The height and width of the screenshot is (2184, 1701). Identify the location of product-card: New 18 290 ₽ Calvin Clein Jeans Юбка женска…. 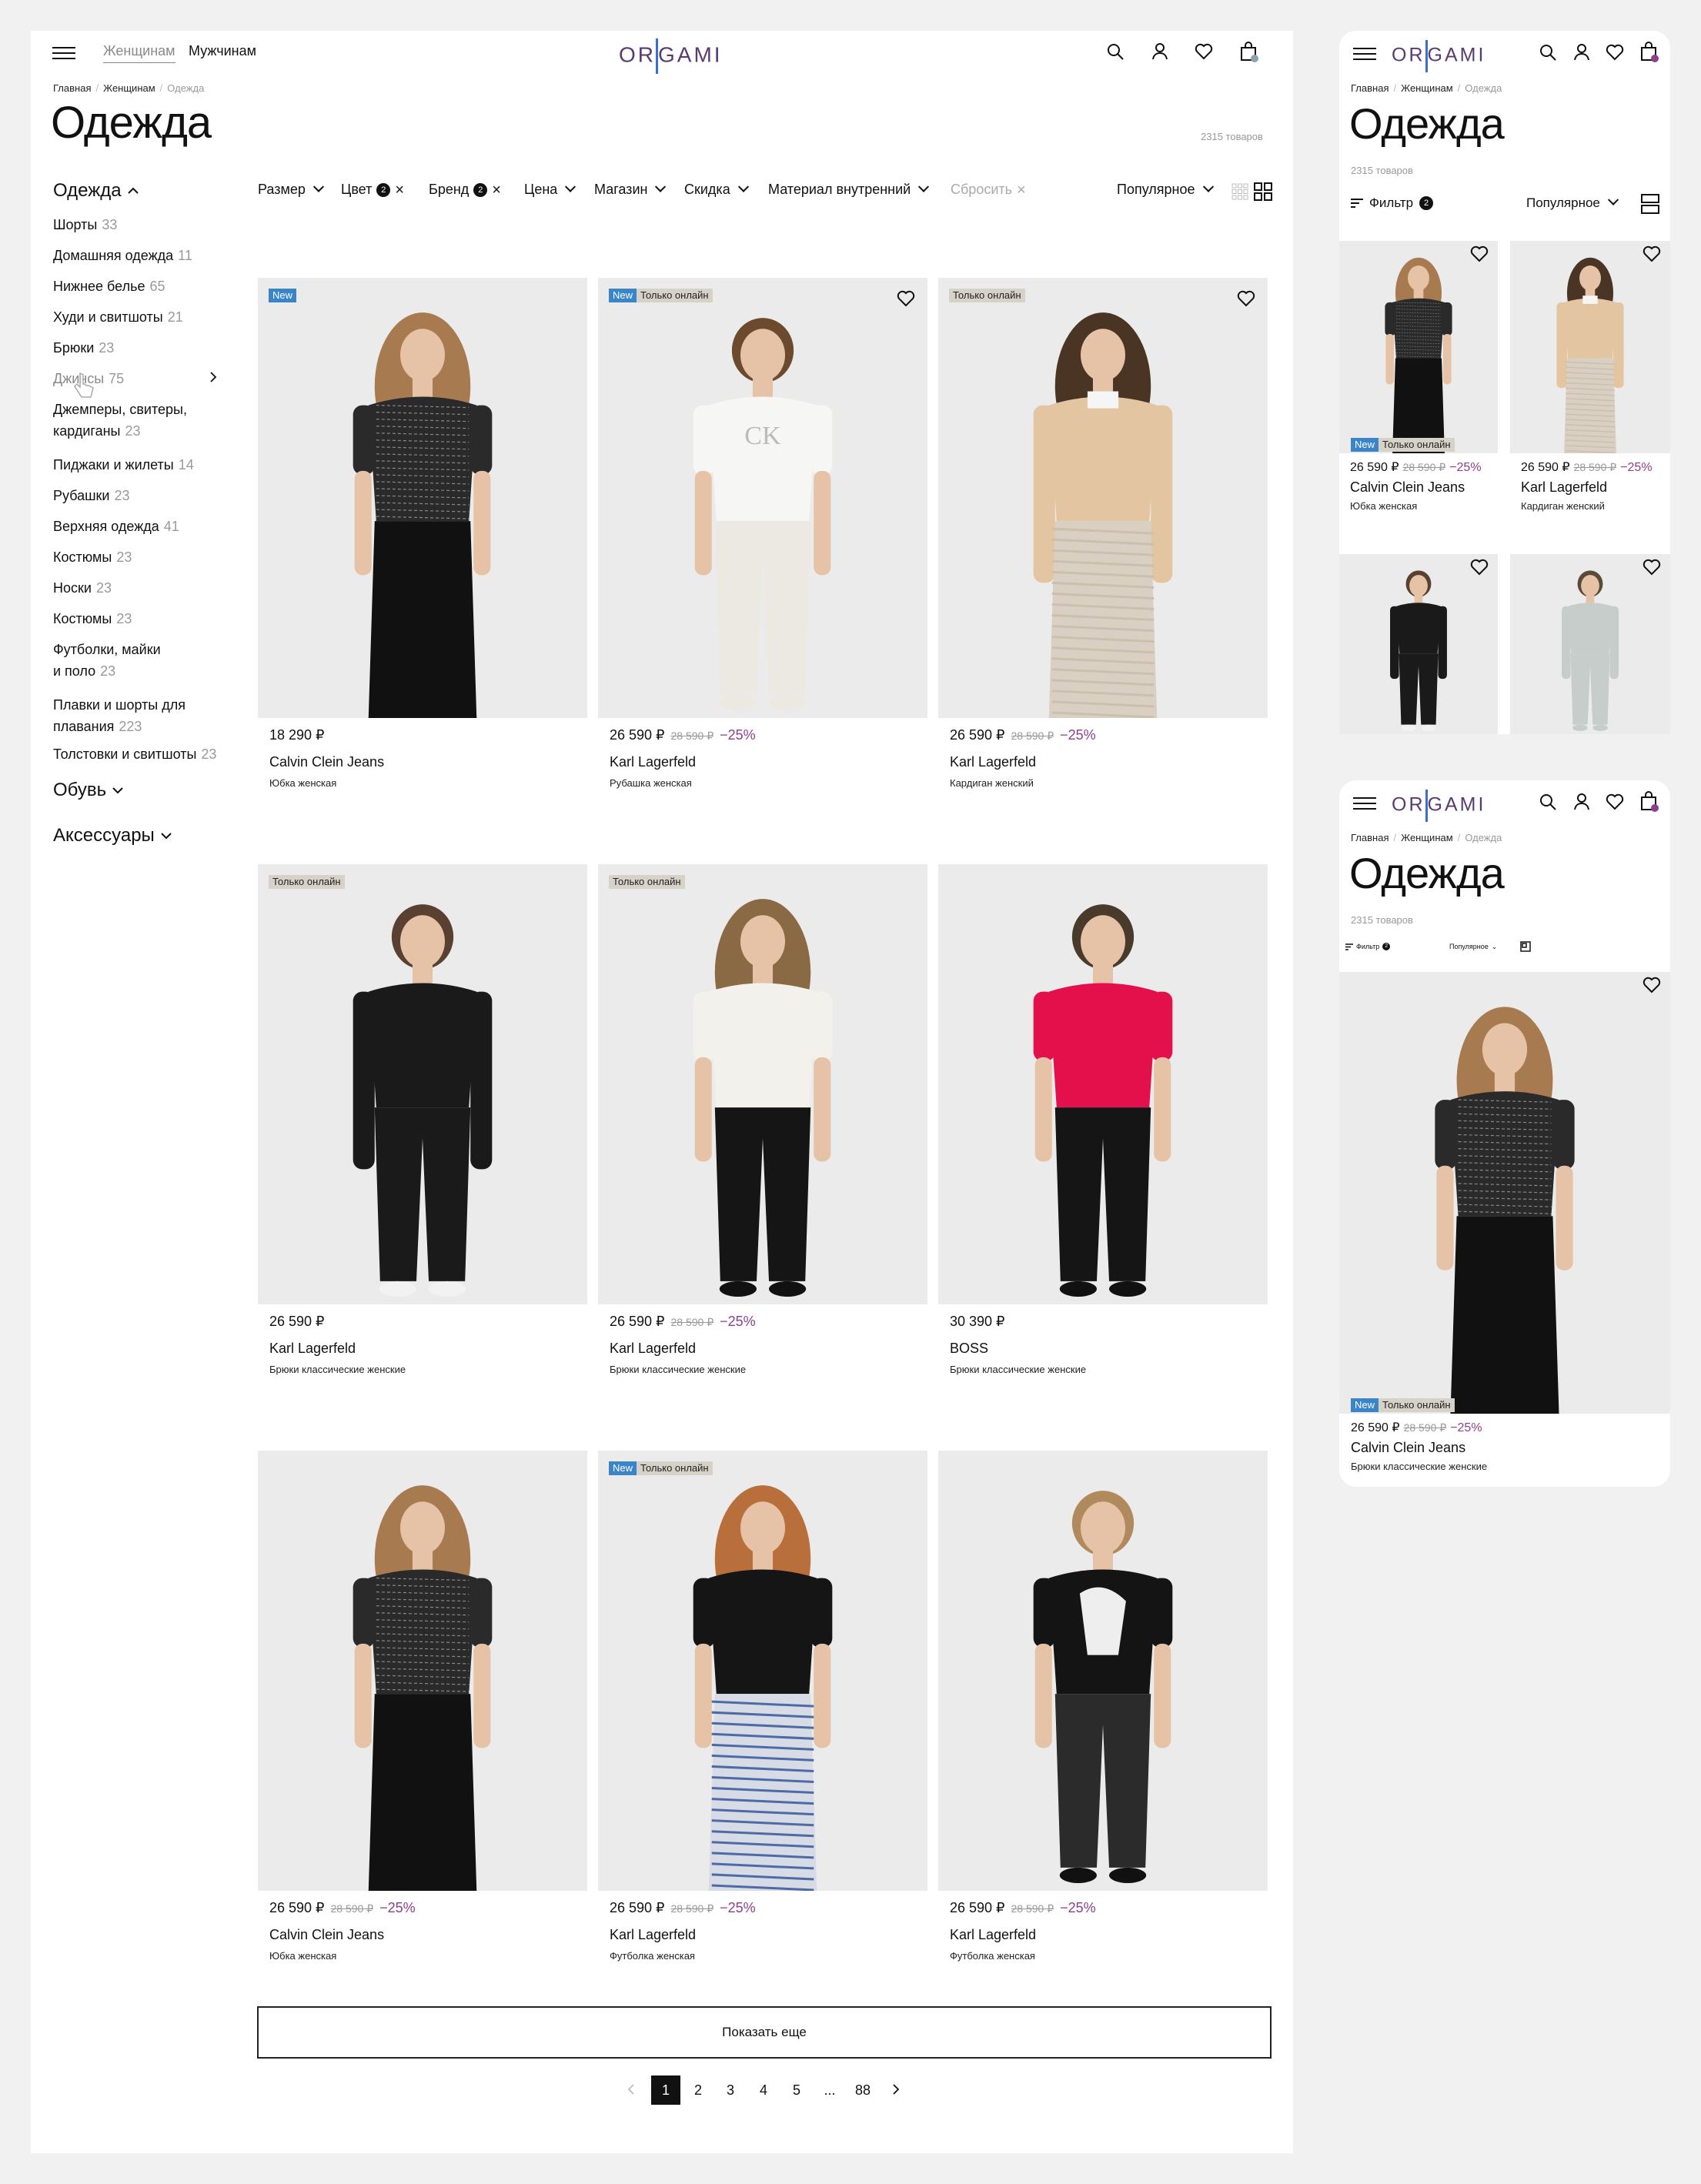
(422, 540).